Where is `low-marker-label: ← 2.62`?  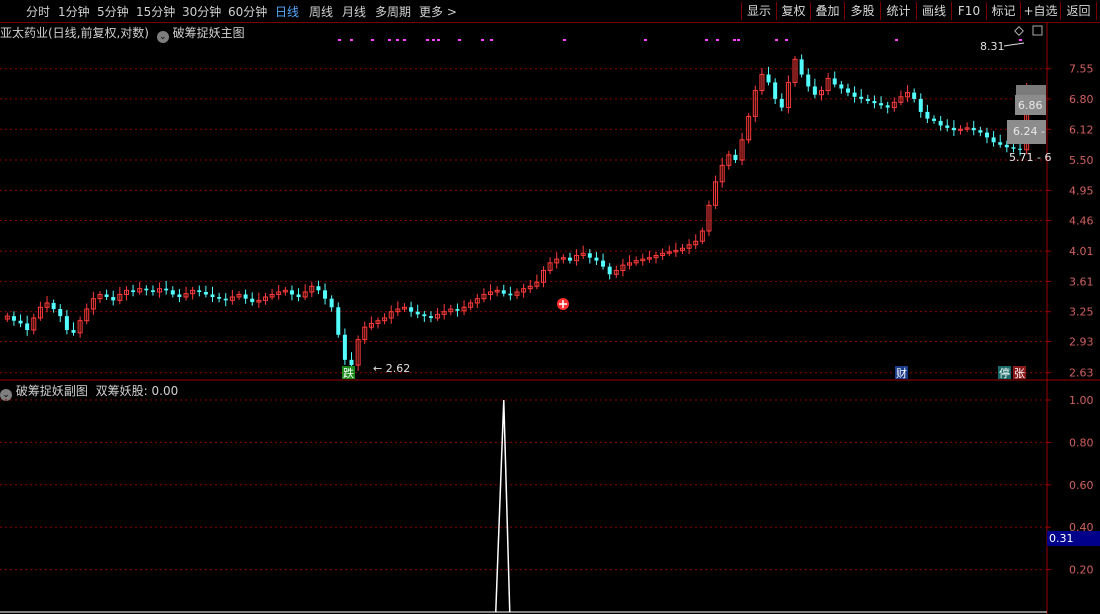
low-marker-label: ← 2.62 is located at coordinates (391, 368).